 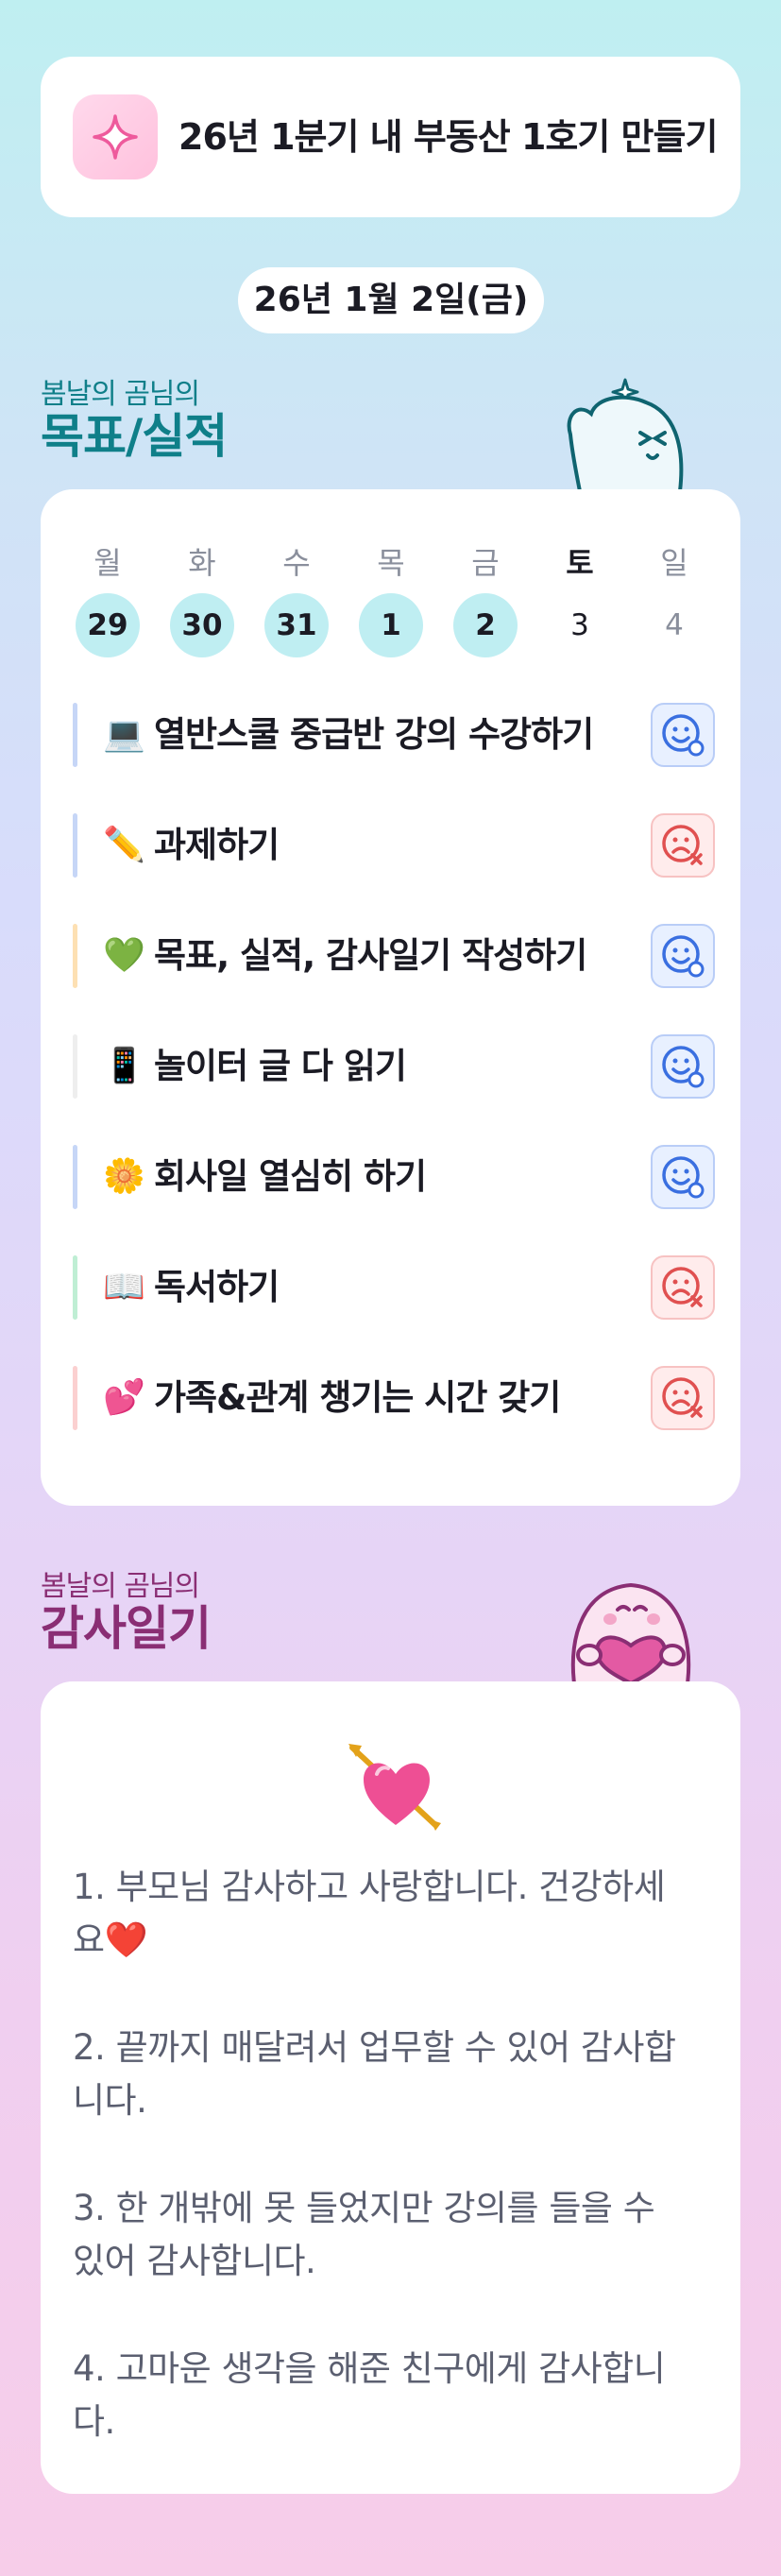 I want to click on weekday-label: 화, so click(x=202, y=563).